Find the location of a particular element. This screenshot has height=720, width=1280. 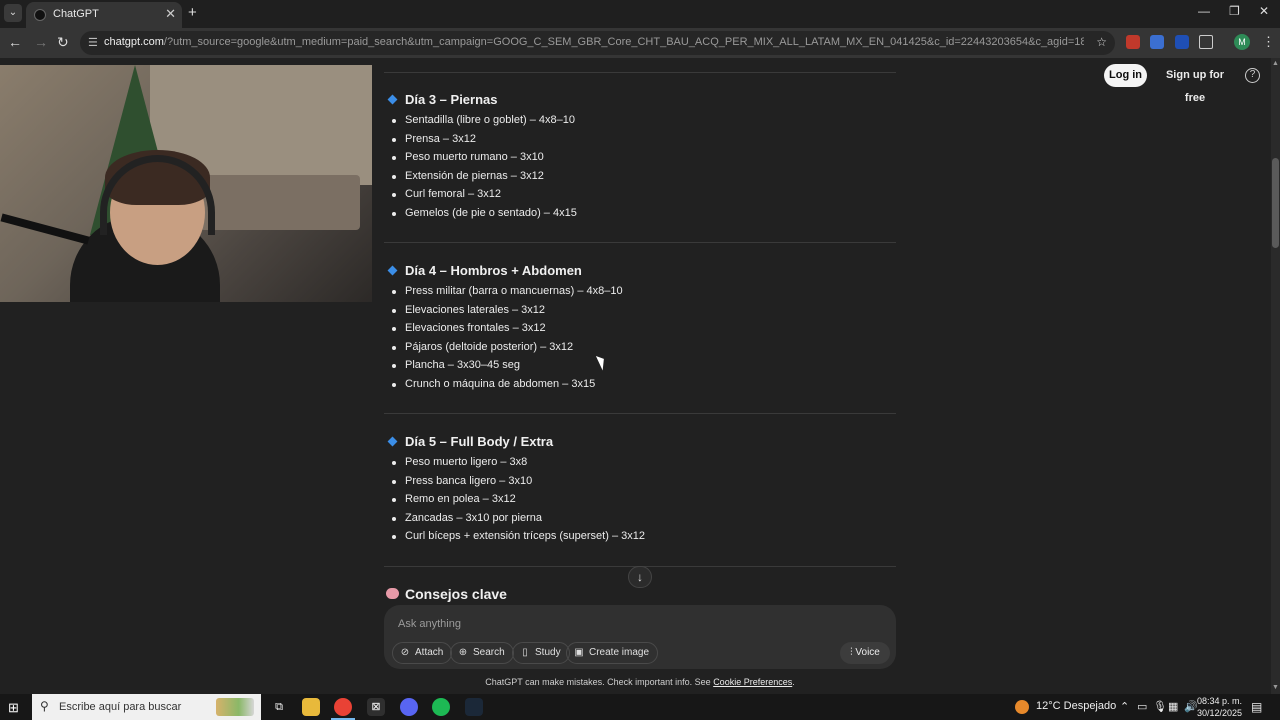

message-input is located at coordinates (638, 624).